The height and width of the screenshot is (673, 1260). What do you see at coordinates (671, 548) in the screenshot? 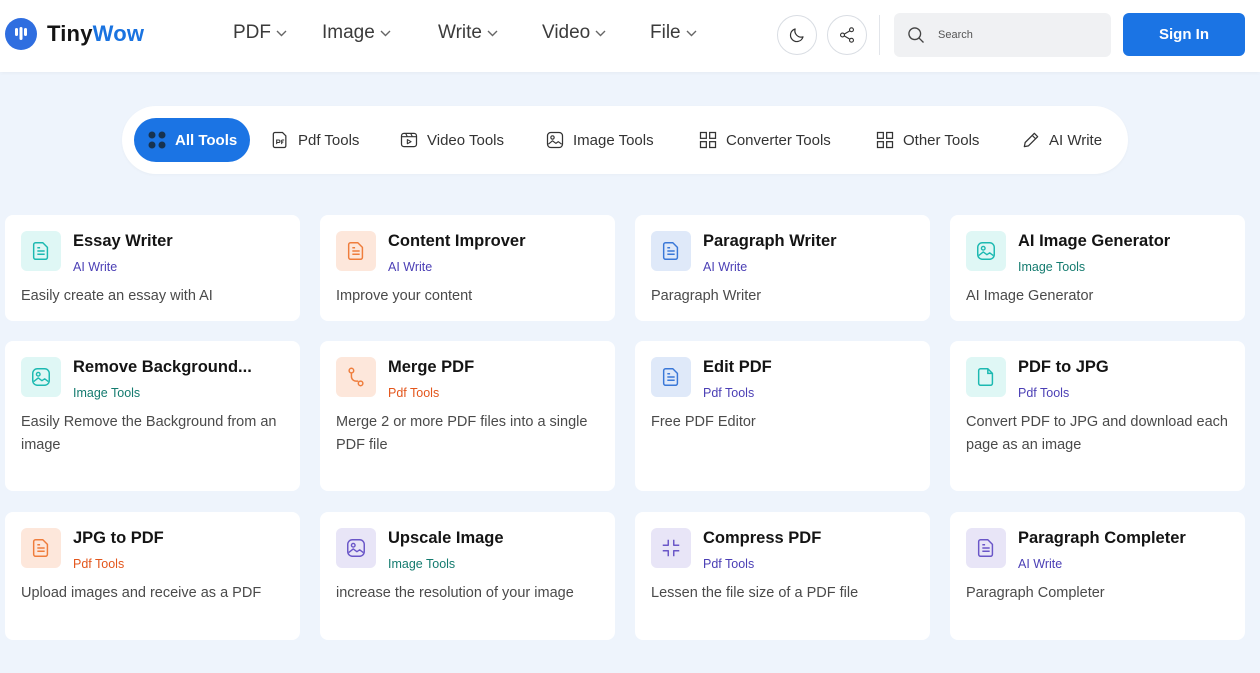
I see `compress-icon` at bounding box center [671, 548].